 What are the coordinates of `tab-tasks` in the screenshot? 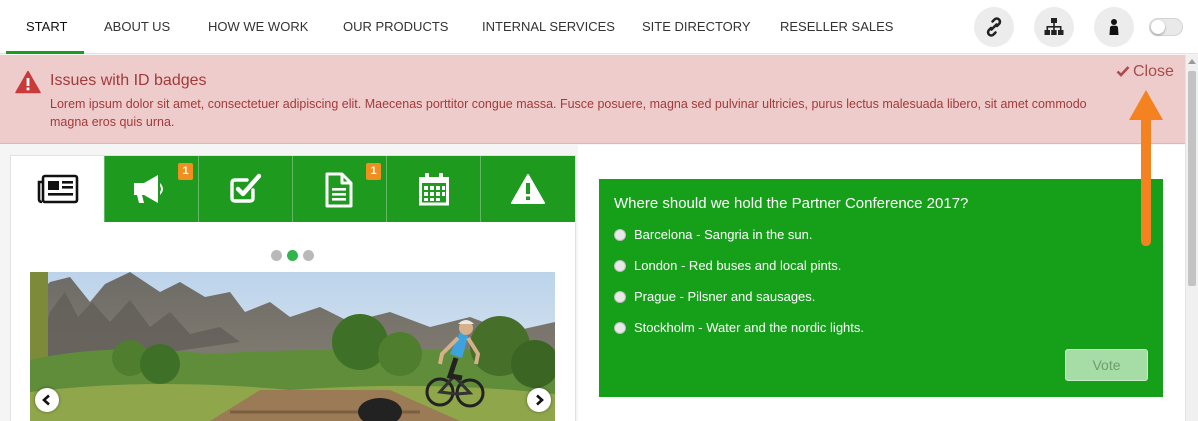 It's located at (245, 189).